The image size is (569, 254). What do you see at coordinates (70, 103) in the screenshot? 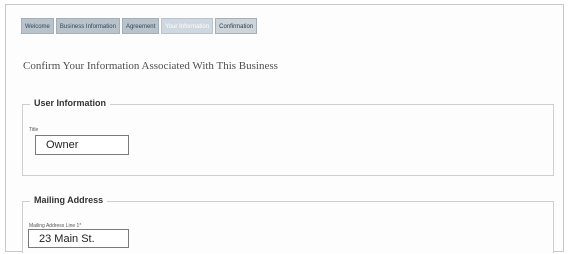
I see `user-information-legend: User Information` at bounding box center [70, 103].